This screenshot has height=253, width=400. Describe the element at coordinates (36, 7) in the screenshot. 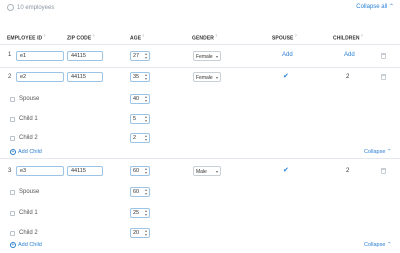

I see `employee-count-label: 10 employees` at that location.